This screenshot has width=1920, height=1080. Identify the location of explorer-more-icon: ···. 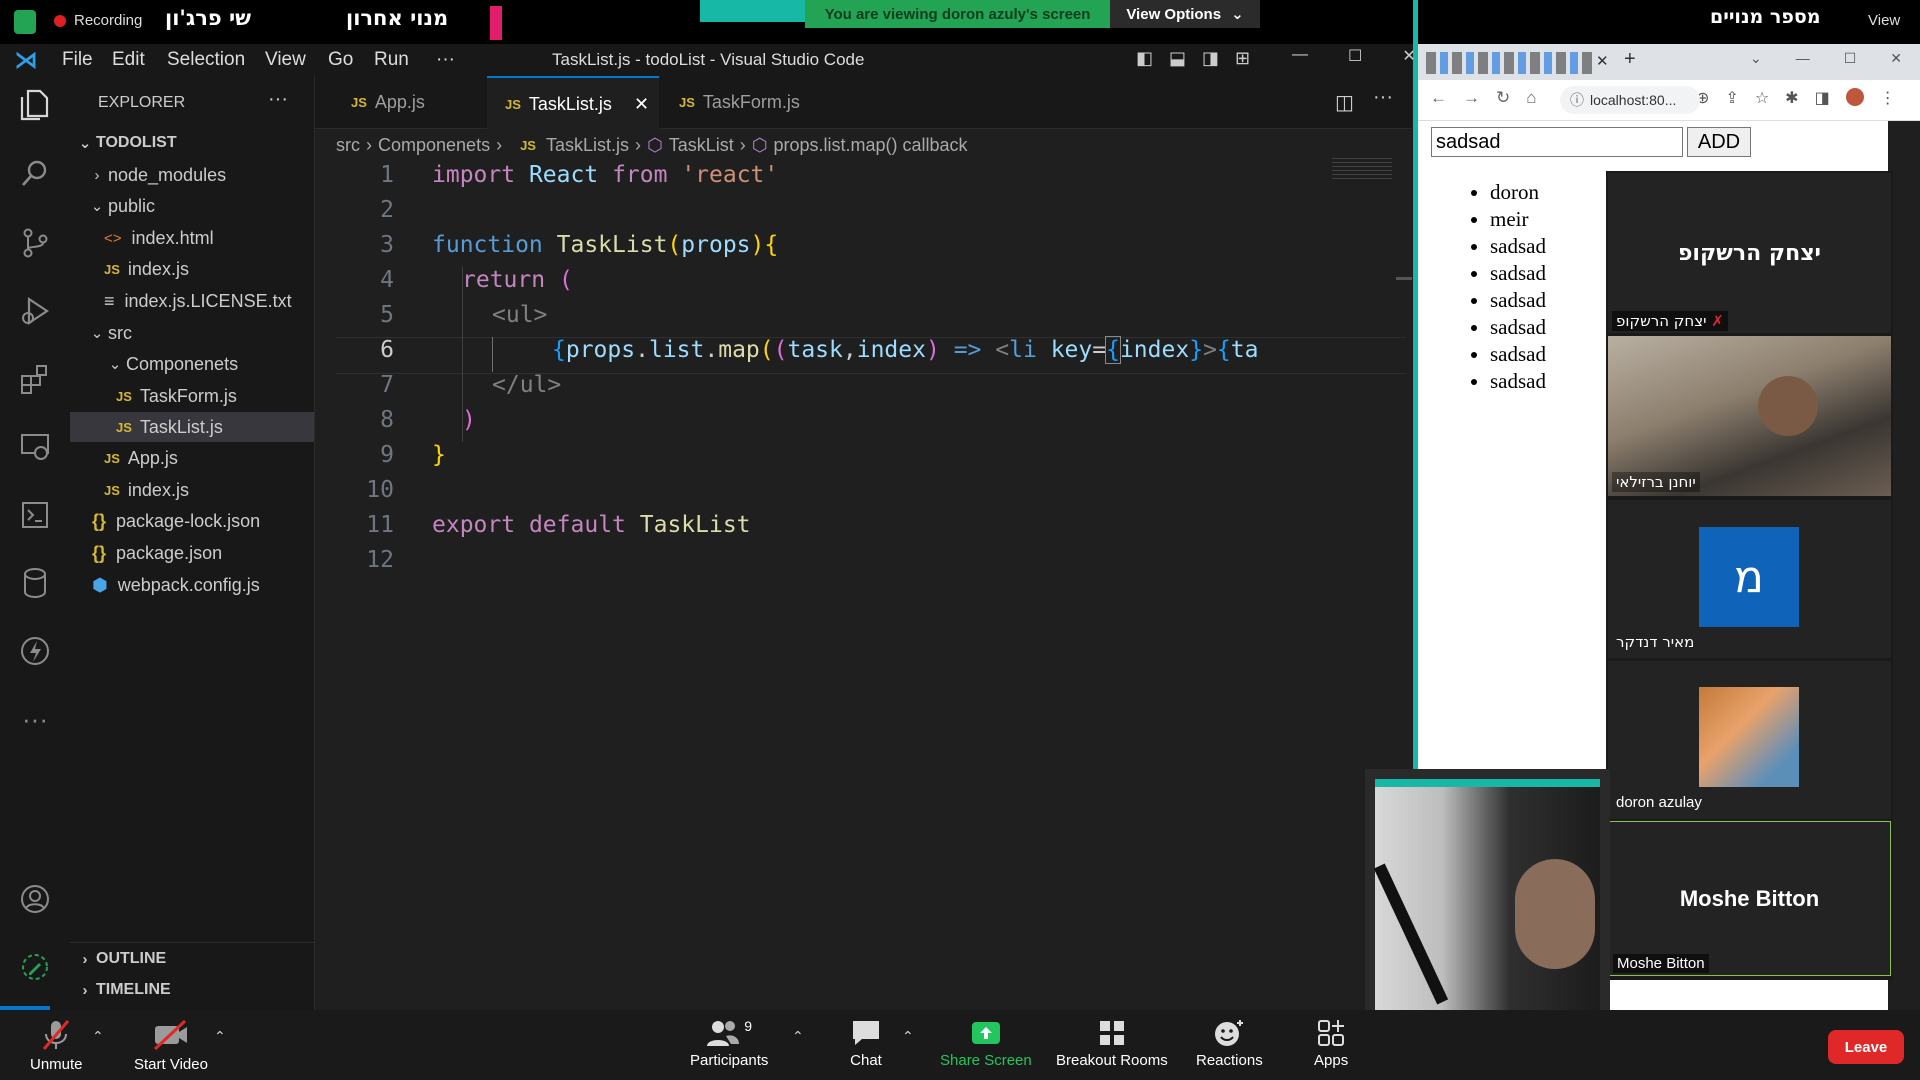
(278, 99).